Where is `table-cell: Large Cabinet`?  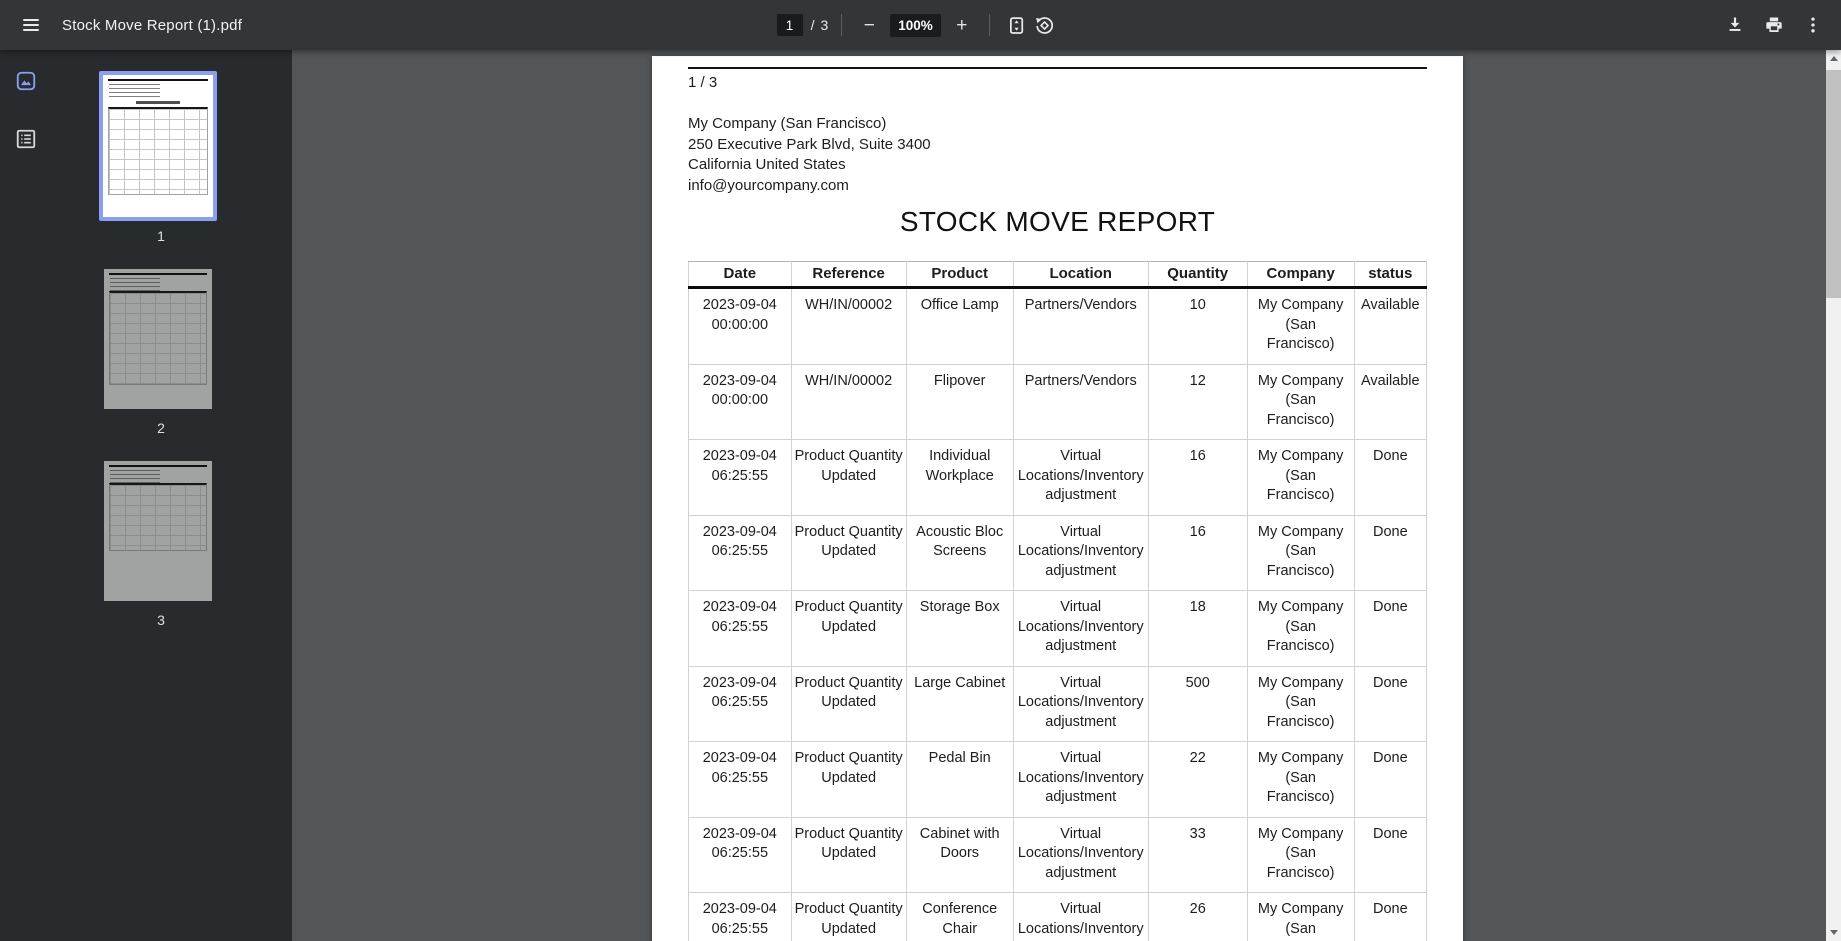 table-cell: Large Cabinet is located at coordinates (959, 703).